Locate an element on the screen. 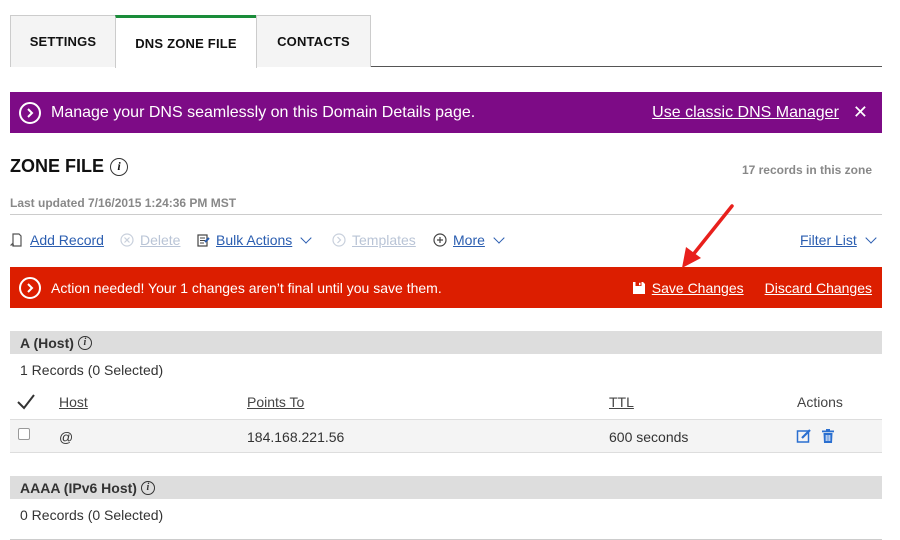  tab-bar: SETTINGS DNS ZONE FILE CONTACTS is located at coordinates (446, 41).